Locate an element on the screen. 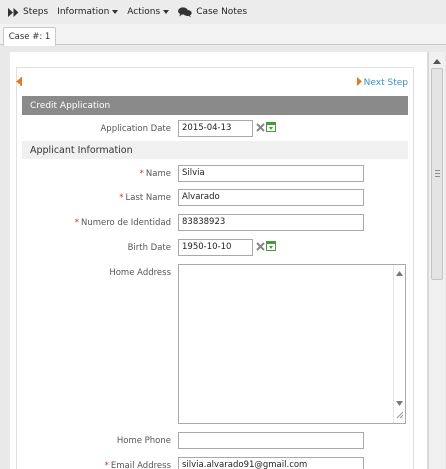 This screenshot has height=469, width=446. next-step-label: Next Step is located at coordinates (385, 83).